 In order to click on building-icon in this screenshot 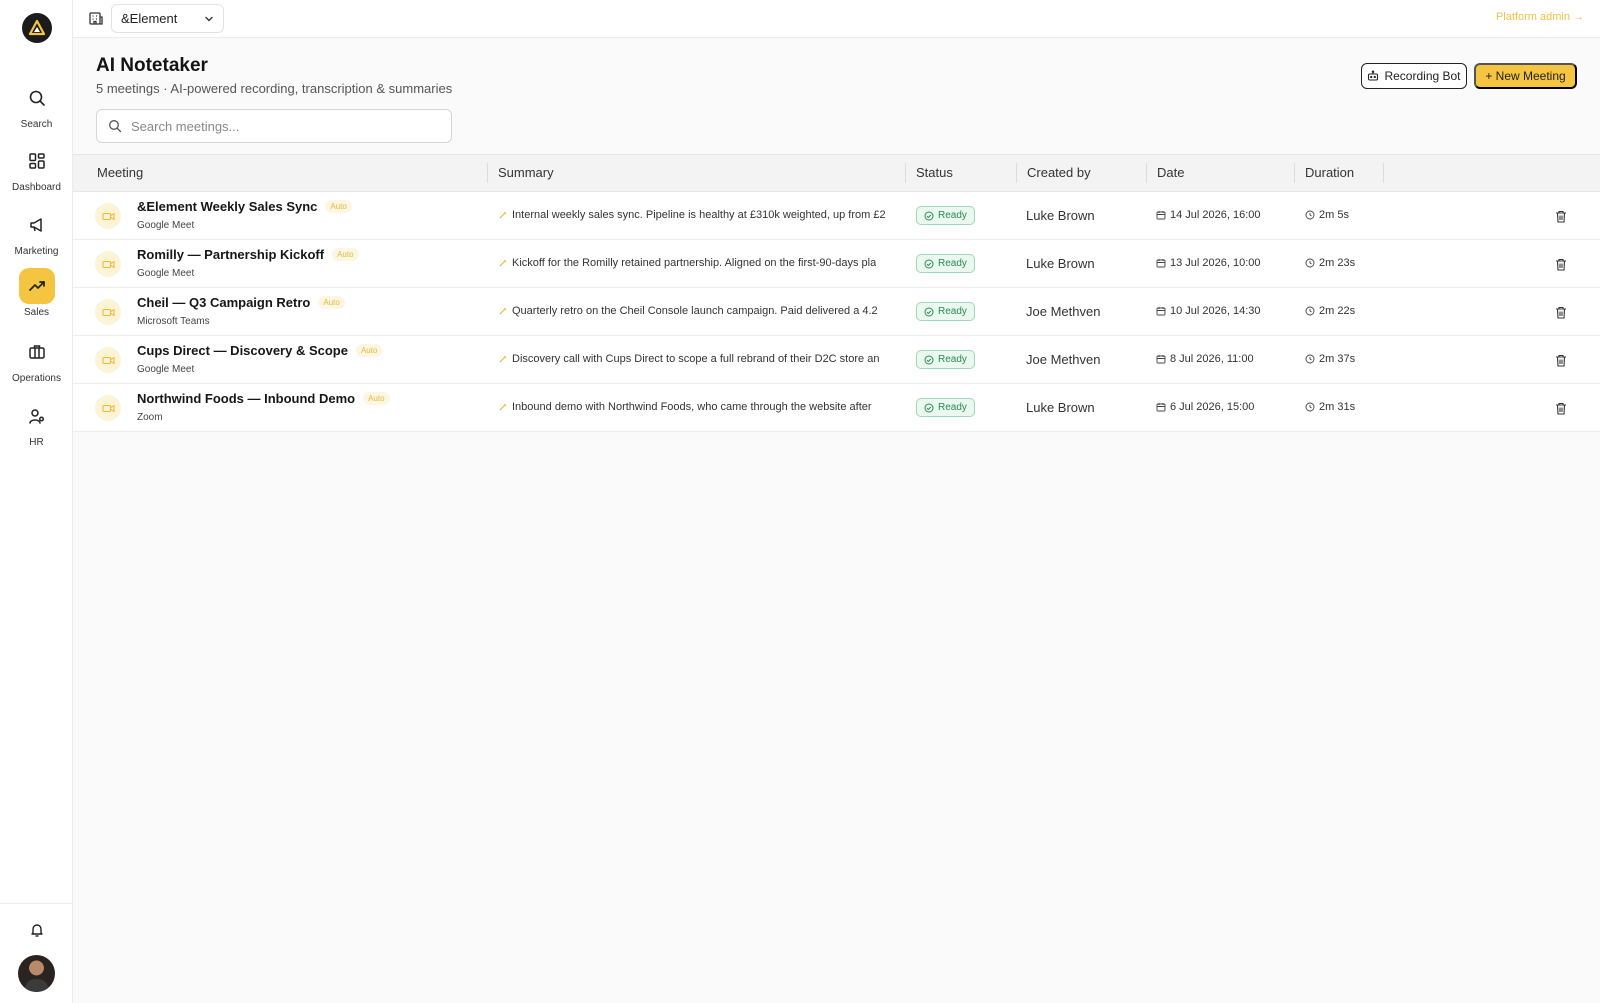, I will do `click(96, 18)`.